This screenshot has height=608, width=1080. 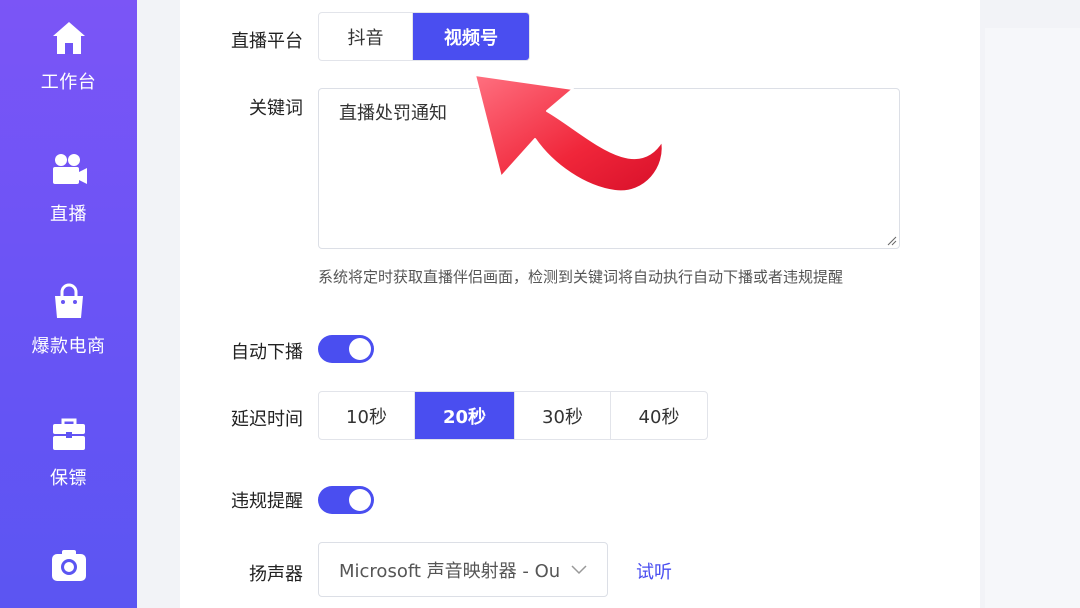 I want to click on sidebar-item-camera, so click(x=68, y=565).